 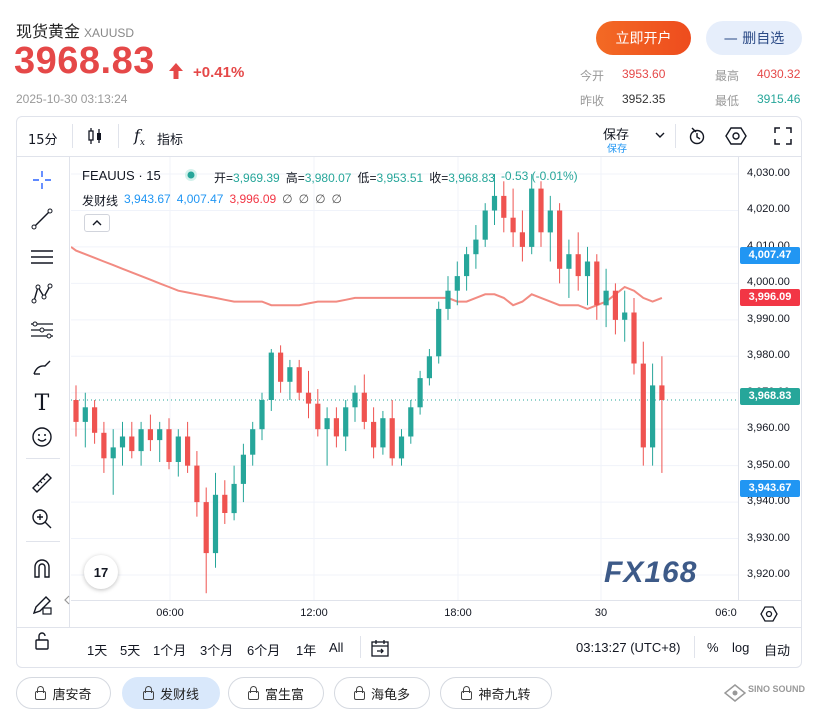 I want to click on range-1y: 1年, so click(x=306, y=649).